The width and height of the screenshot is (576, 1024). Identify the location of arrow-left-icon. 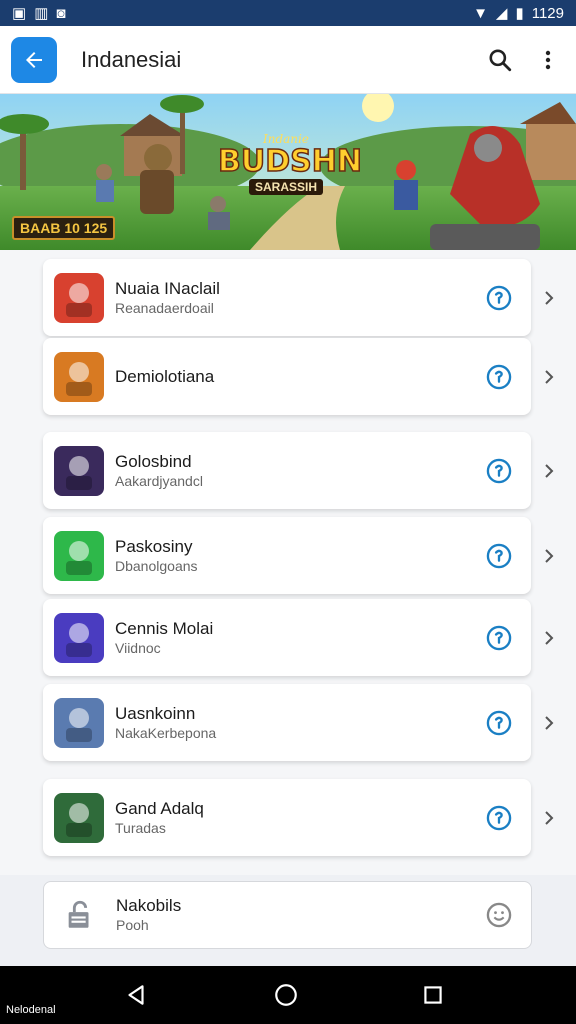
(34, 59).